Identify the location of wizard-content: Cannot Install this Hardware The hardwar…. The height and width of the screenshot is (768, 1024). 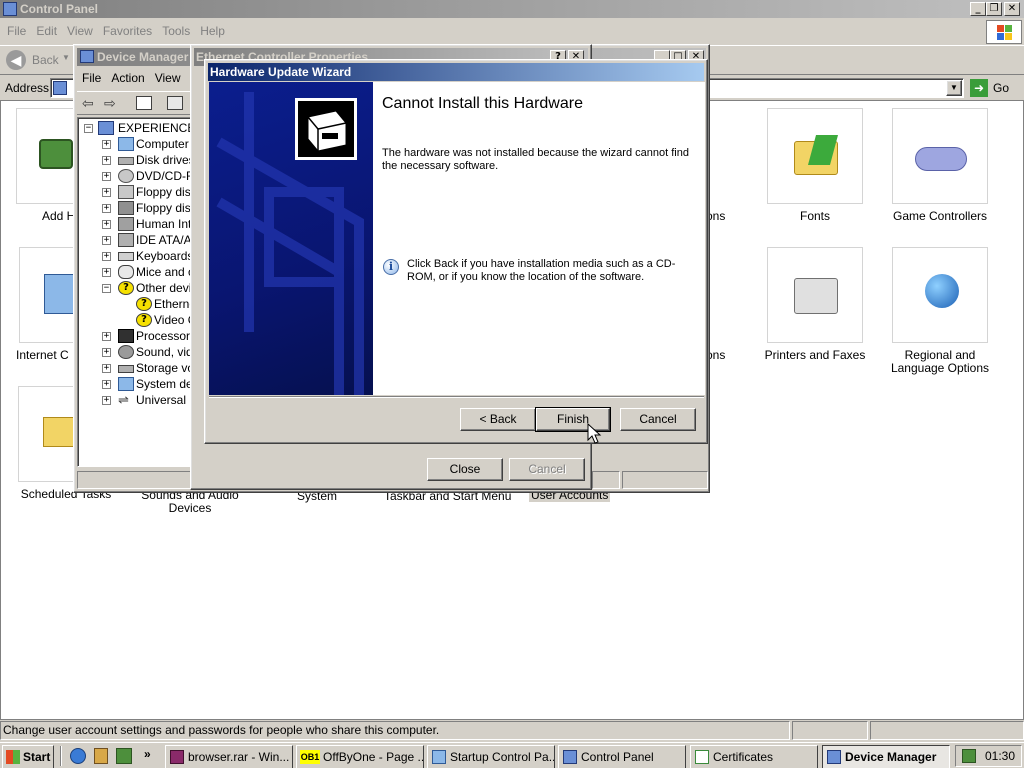
(539, 238).